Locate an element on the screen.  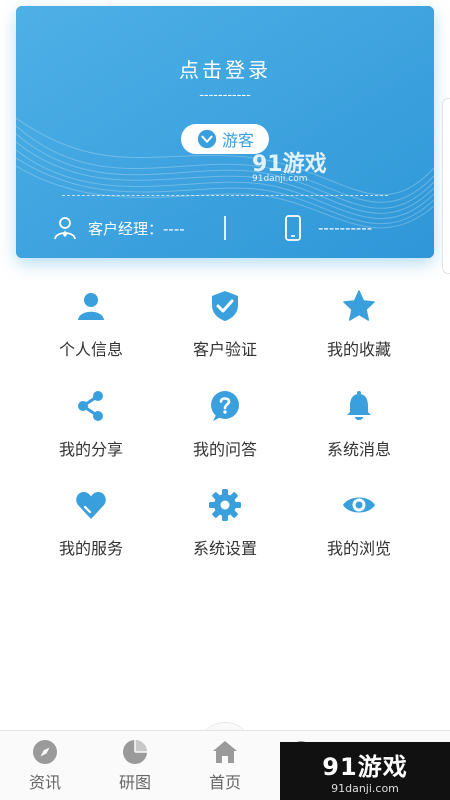
manager-label: 客户经理：---- is located at coordinates (136, 228).